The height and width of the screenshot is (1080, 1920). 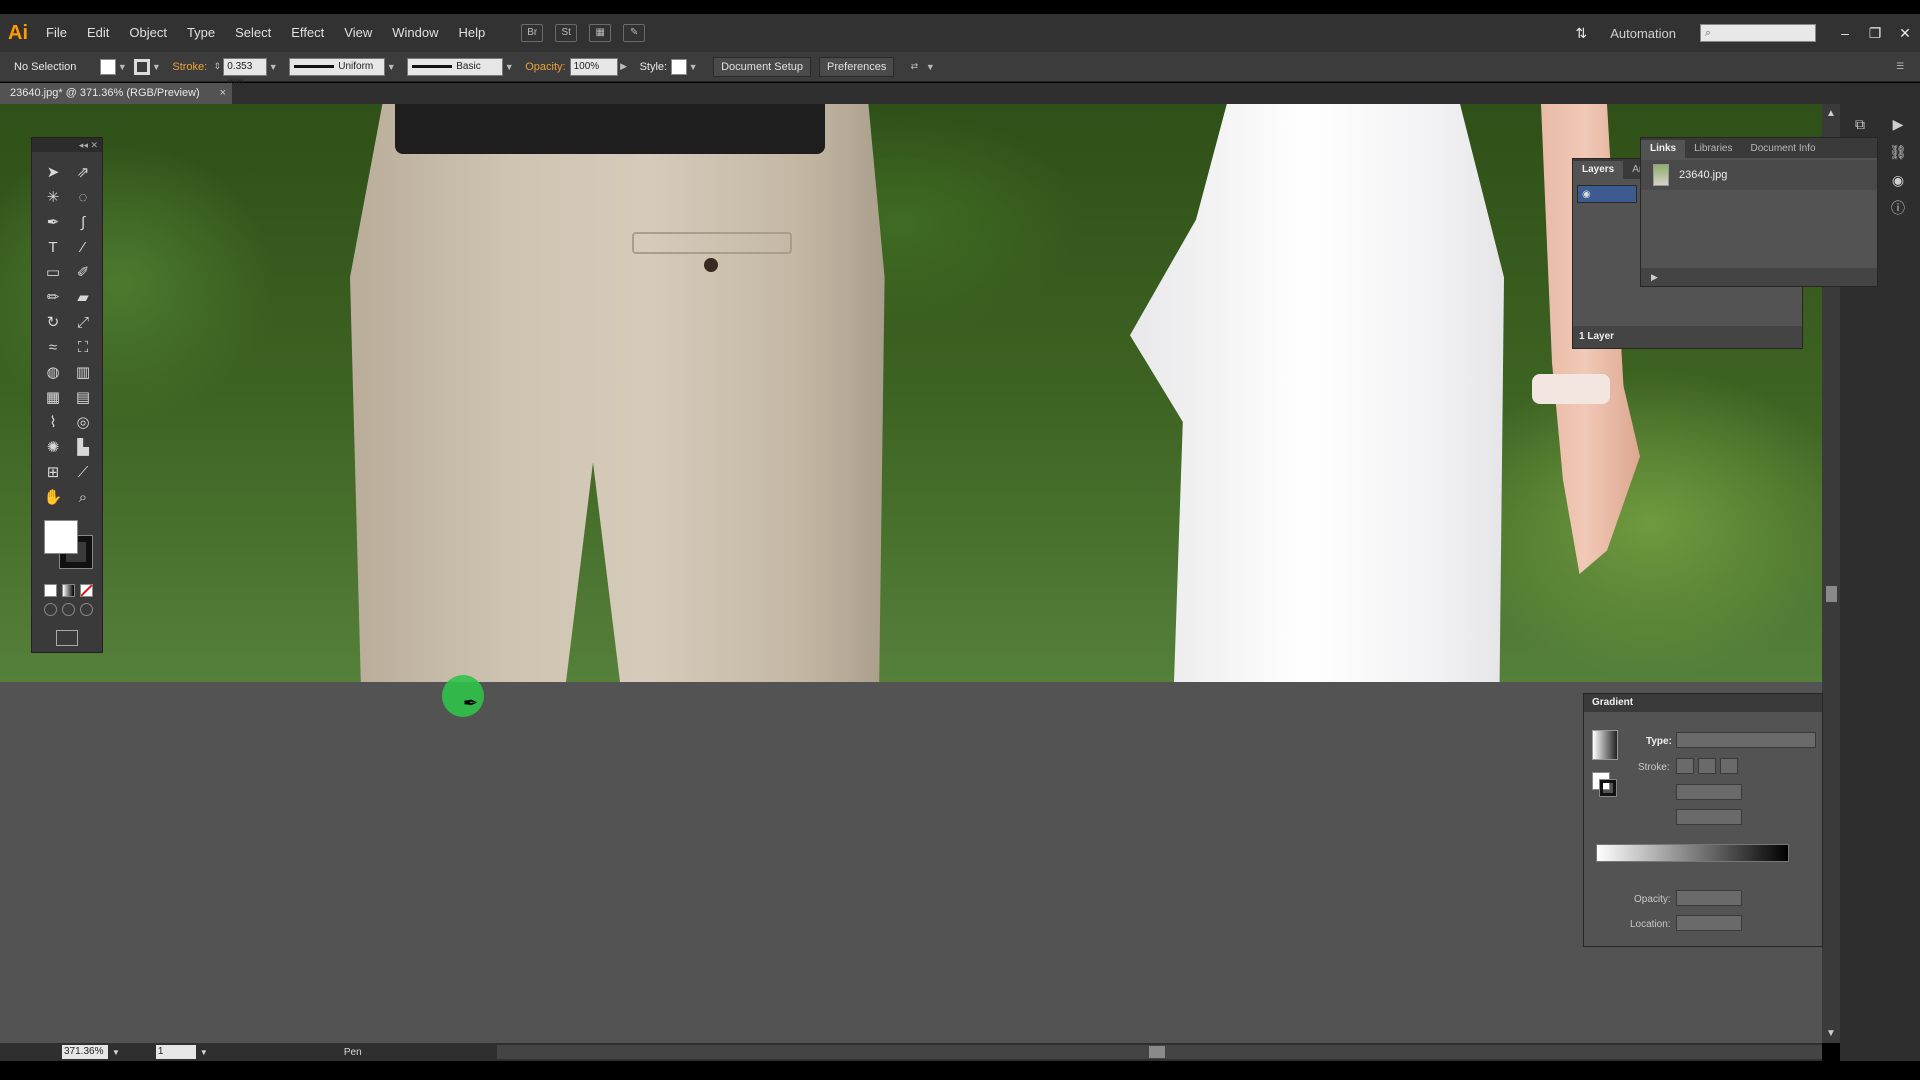 What do you see at coordinates (1831, 1033) in the screenshot?
I see `scroll-down-icon: ▼` at bounding box center [1831, 1033].